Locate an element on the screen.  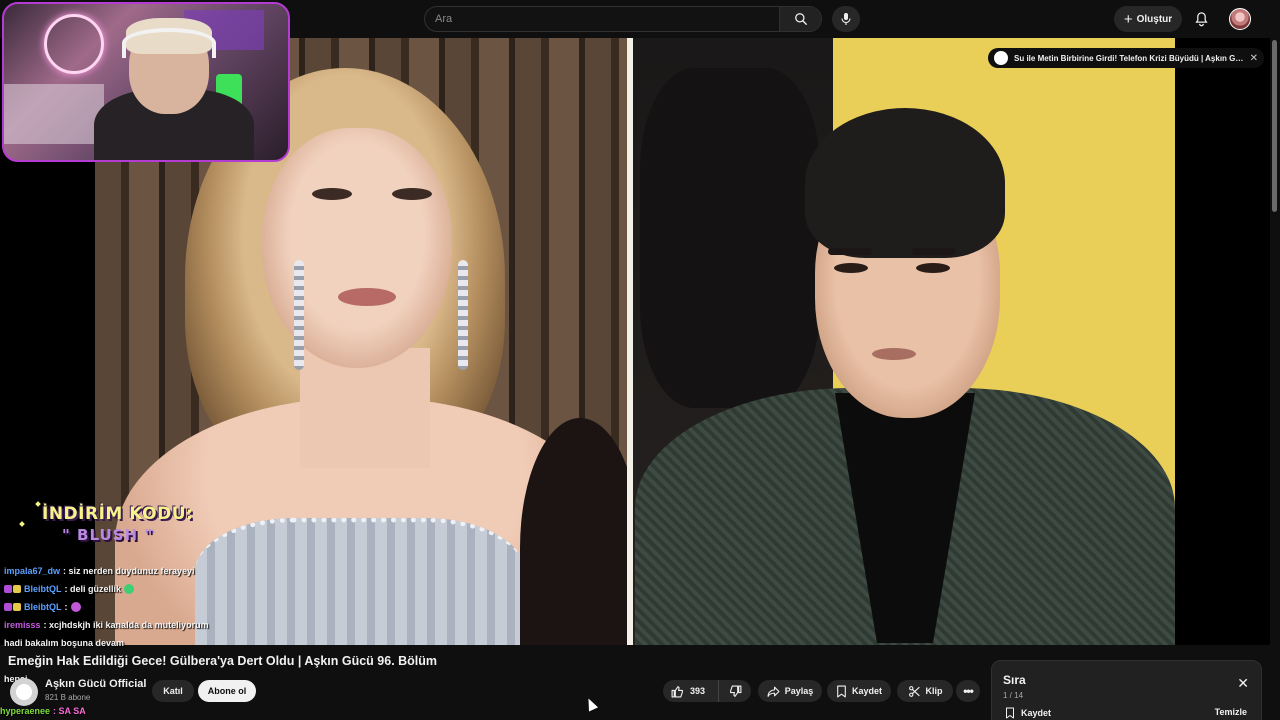
man-brow-left is located at coordinates (850, 251).